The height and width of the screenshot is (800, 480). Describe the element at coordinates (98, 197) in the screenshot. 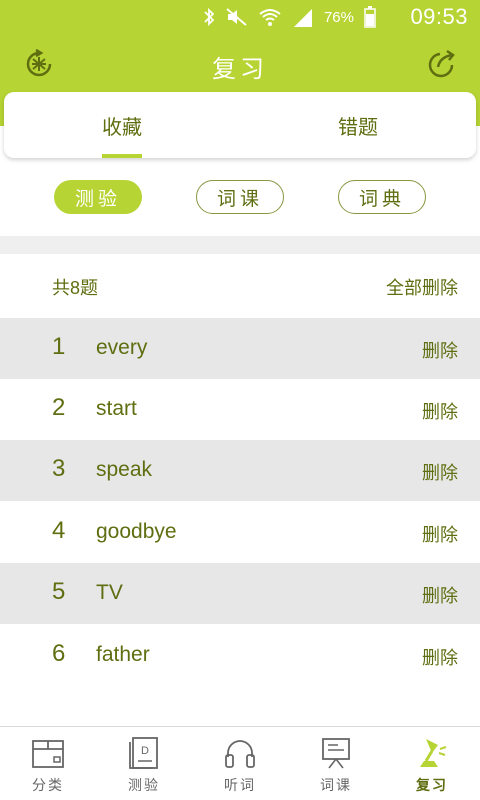

I see `chip-quiz: 测验` at that location.